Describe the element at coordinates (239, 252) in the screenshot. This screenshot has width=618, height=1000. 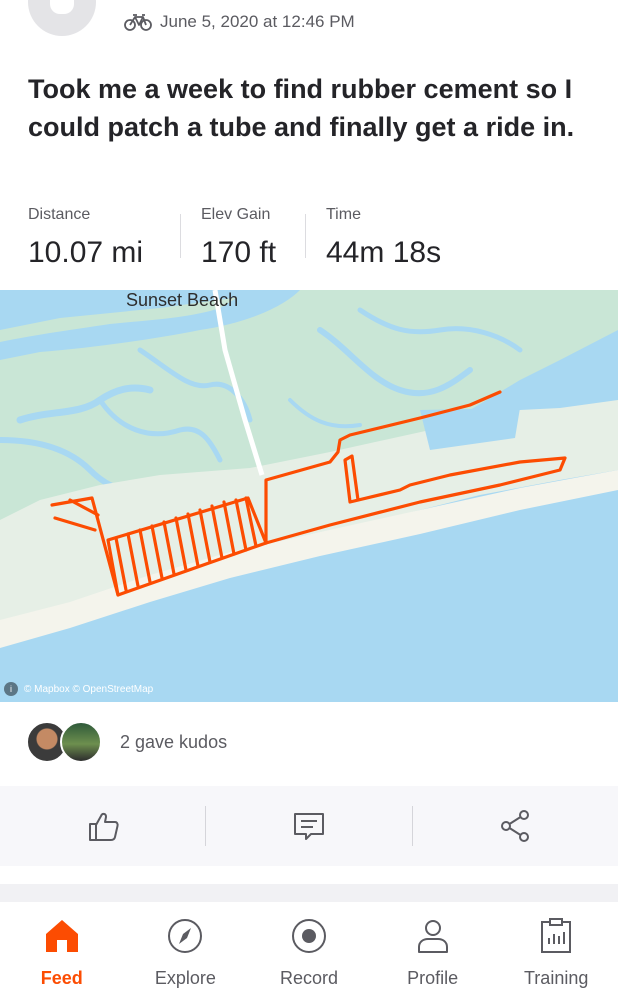
I see `stat-value: 170 ft` at that location.